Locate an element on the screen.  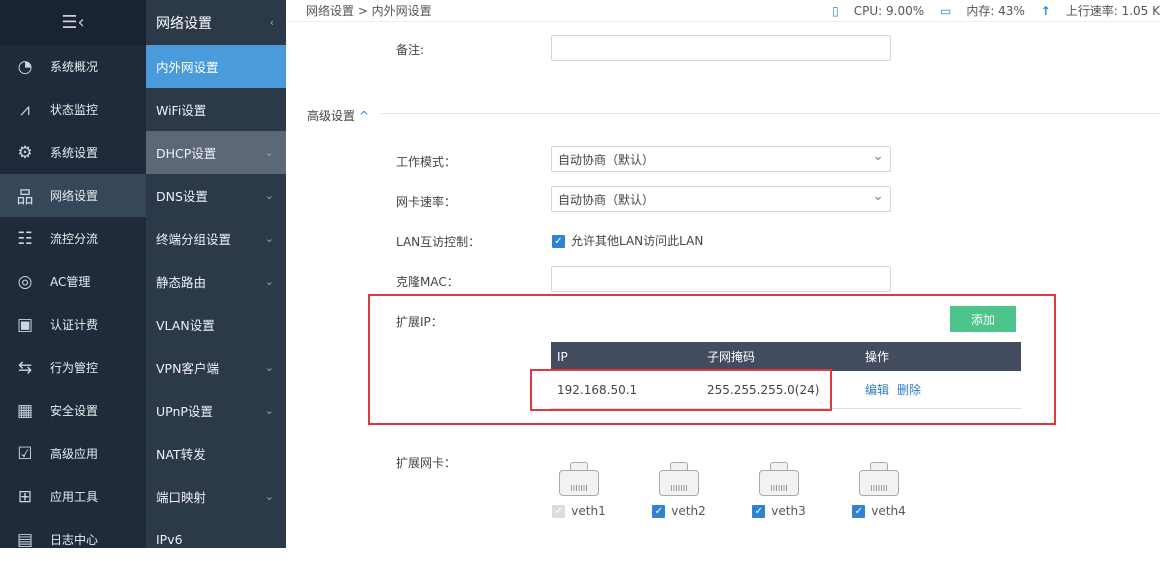
remark-input is located at coordinates (721, 48).